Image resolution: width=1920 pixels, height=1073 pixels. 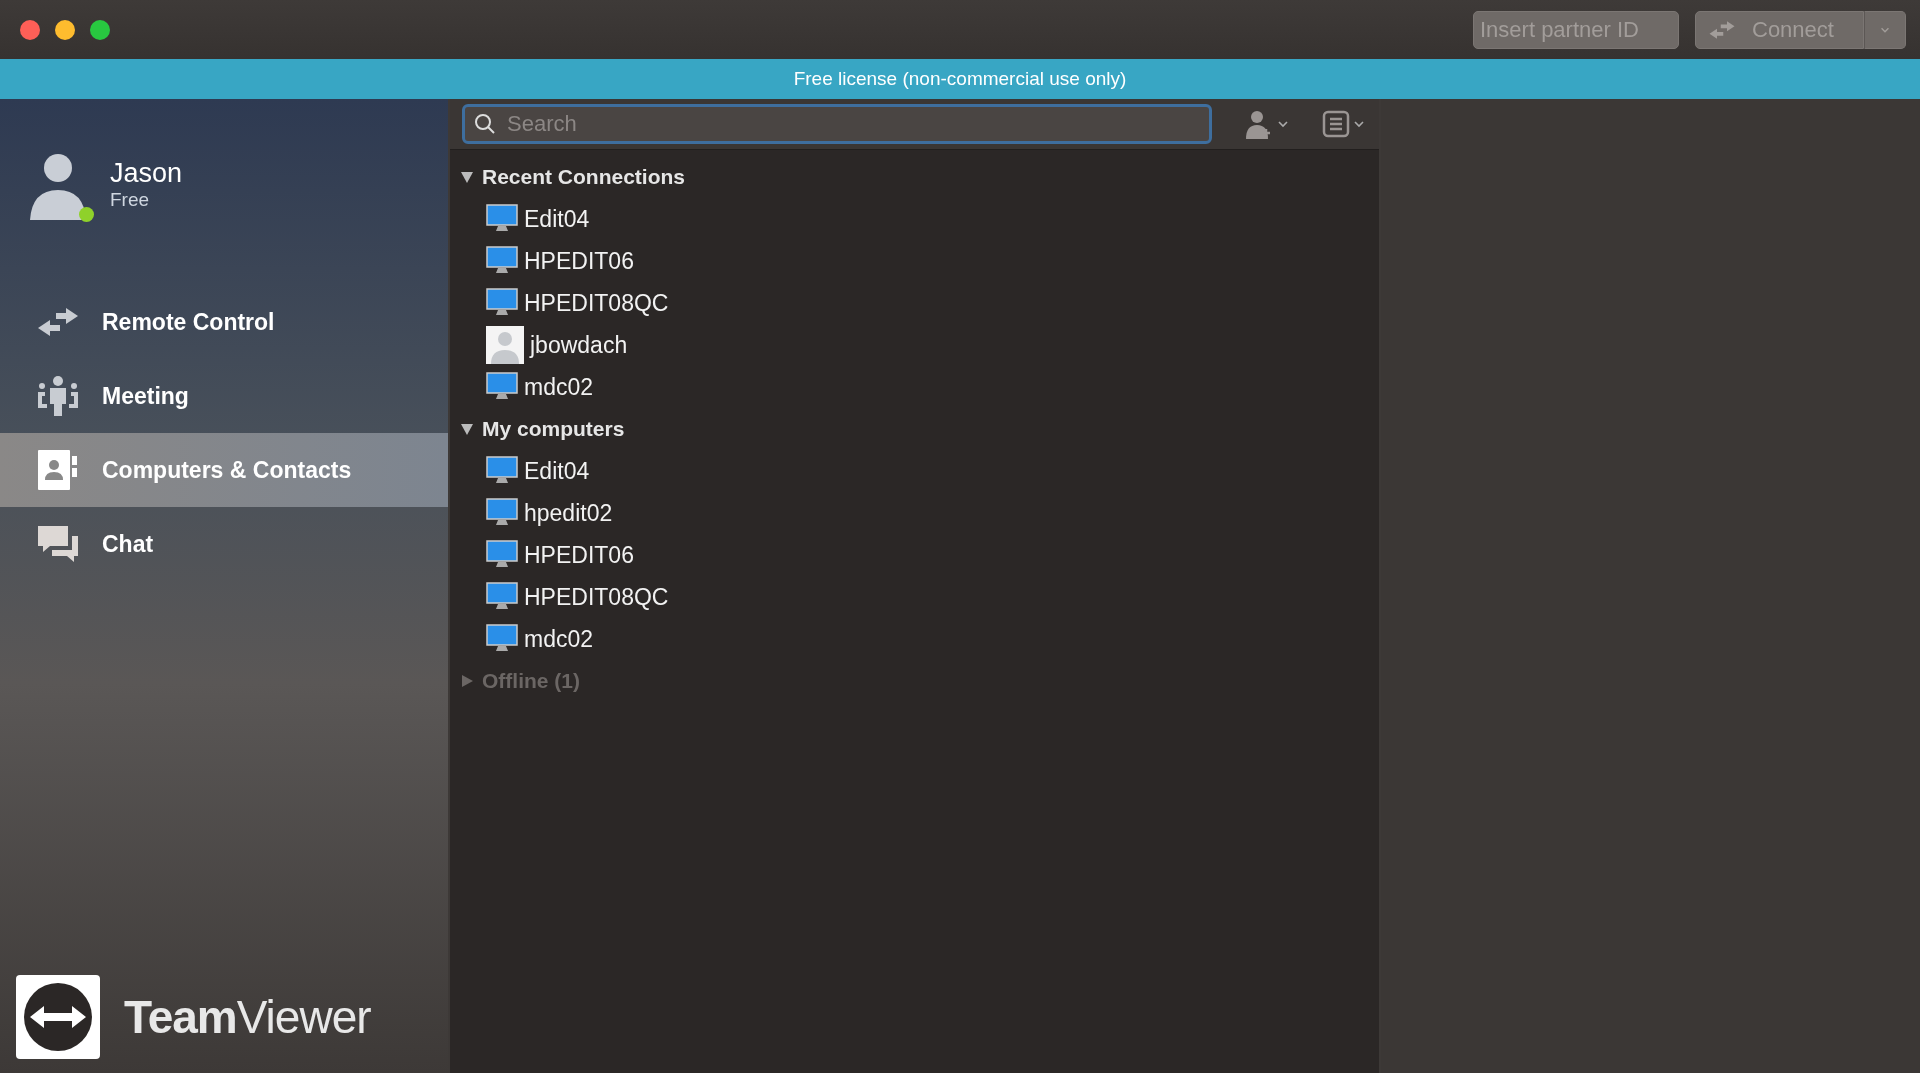 What do you see at coordinates (224, 396) in the screenshot?
I see `nav-item: Meeting` at bounding box center [224, 396].